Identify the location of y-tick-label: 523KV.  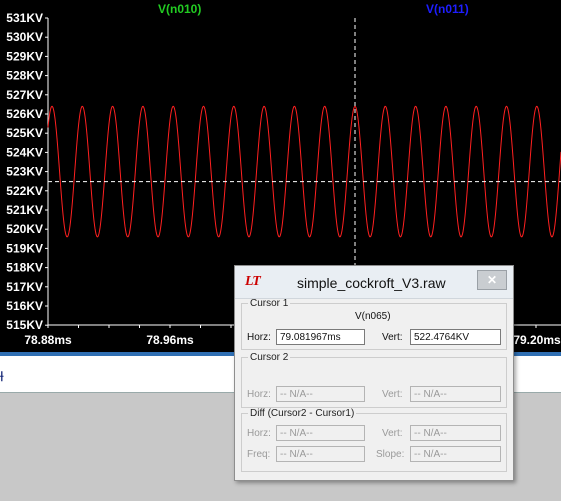
(24, 172).